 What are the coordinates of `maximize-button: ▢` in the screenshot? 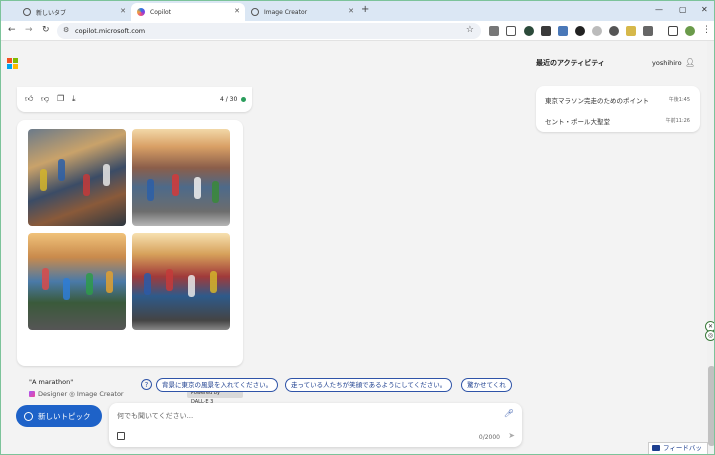 It's located at (683, 9).